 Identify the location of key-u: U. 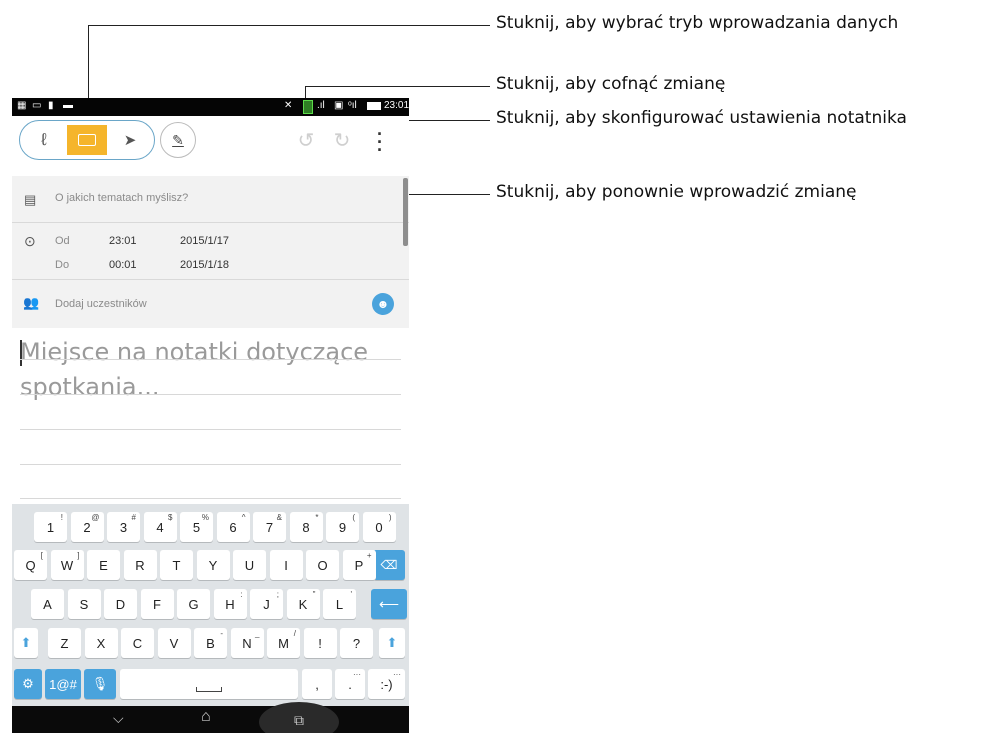
(249, 565).